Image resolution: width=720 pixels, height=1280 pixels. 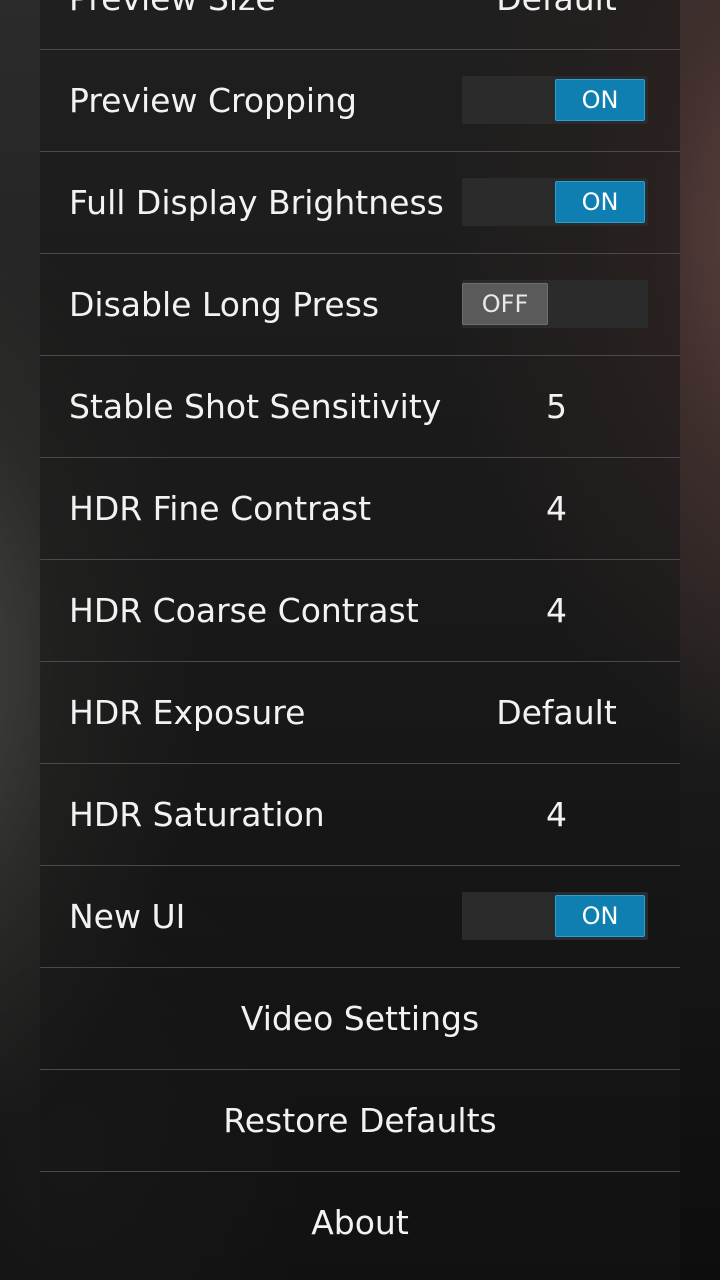 What do you see at coordinates (505, 304) in the screenshot?
I see `toggle-state: OFF` at bounding box center [505, 304].